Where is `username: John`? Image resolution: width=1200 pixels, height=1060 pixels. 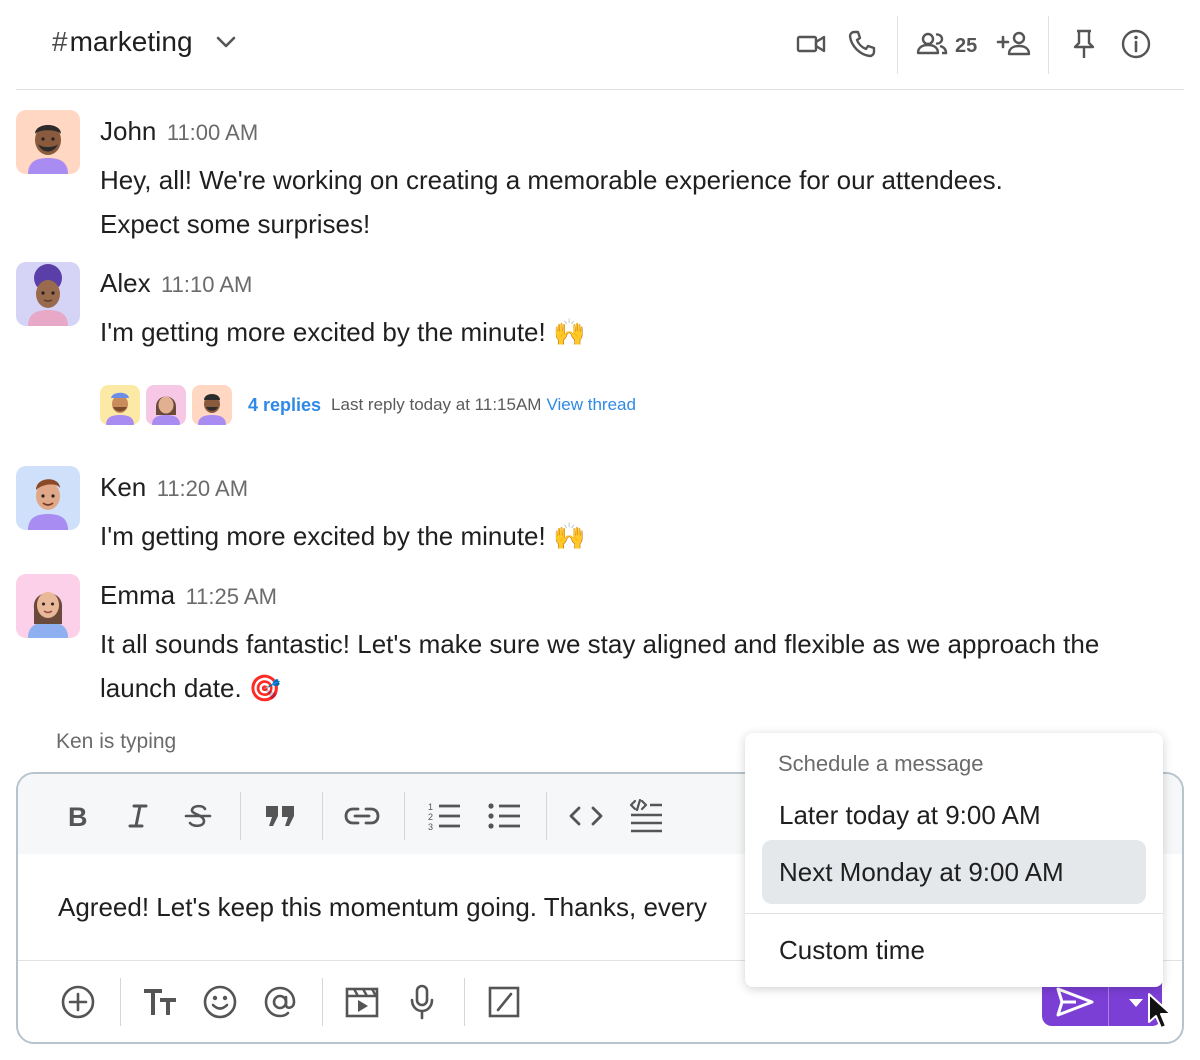
username: John is located at coordinates (128, 131).